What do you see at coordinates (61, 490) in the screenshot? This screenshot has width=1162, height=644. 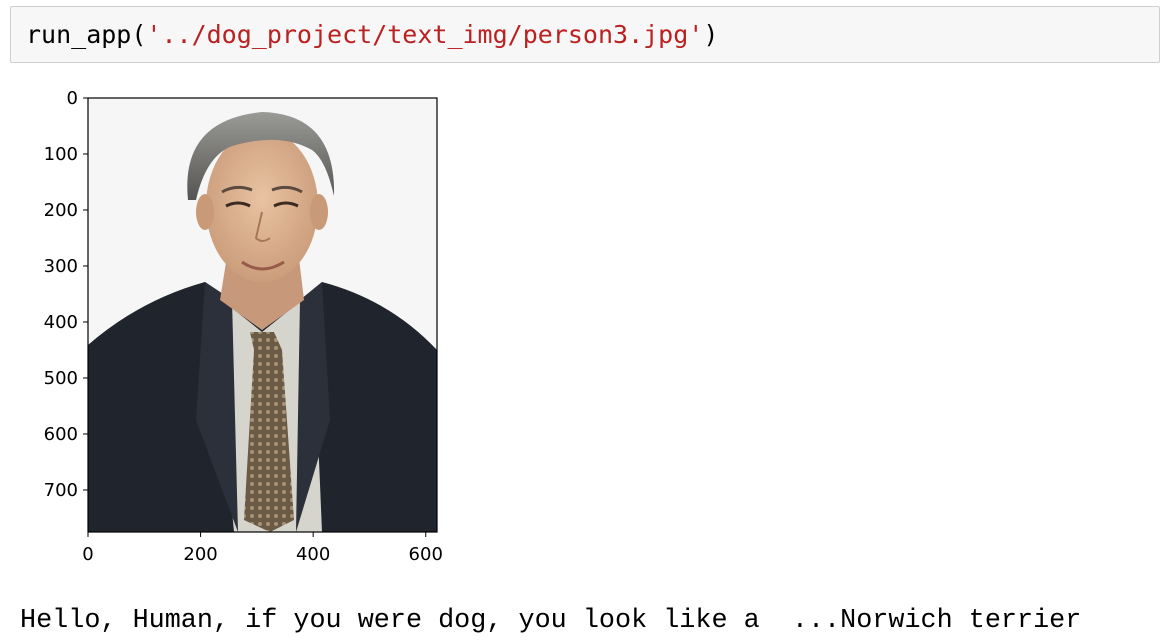 I see `y-tick-label: 700` at bounding box center [61, 490].